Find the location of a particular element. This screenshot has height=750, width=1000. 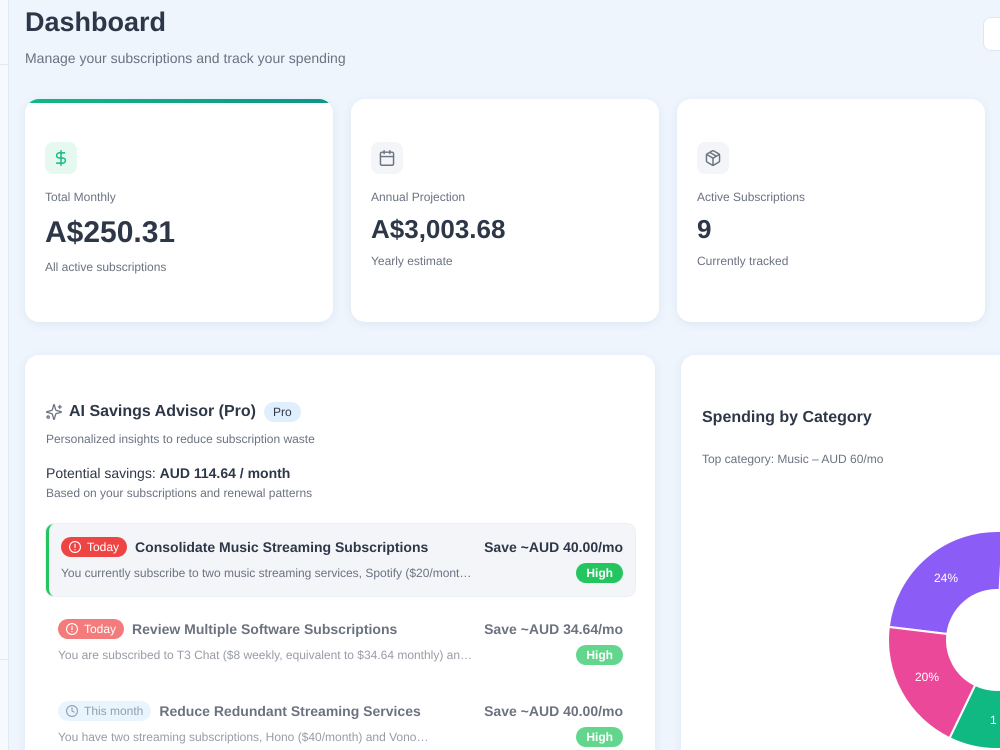

page-subtitle: Manage your subscriptions and track your spending is located at coordinates (185, 58).